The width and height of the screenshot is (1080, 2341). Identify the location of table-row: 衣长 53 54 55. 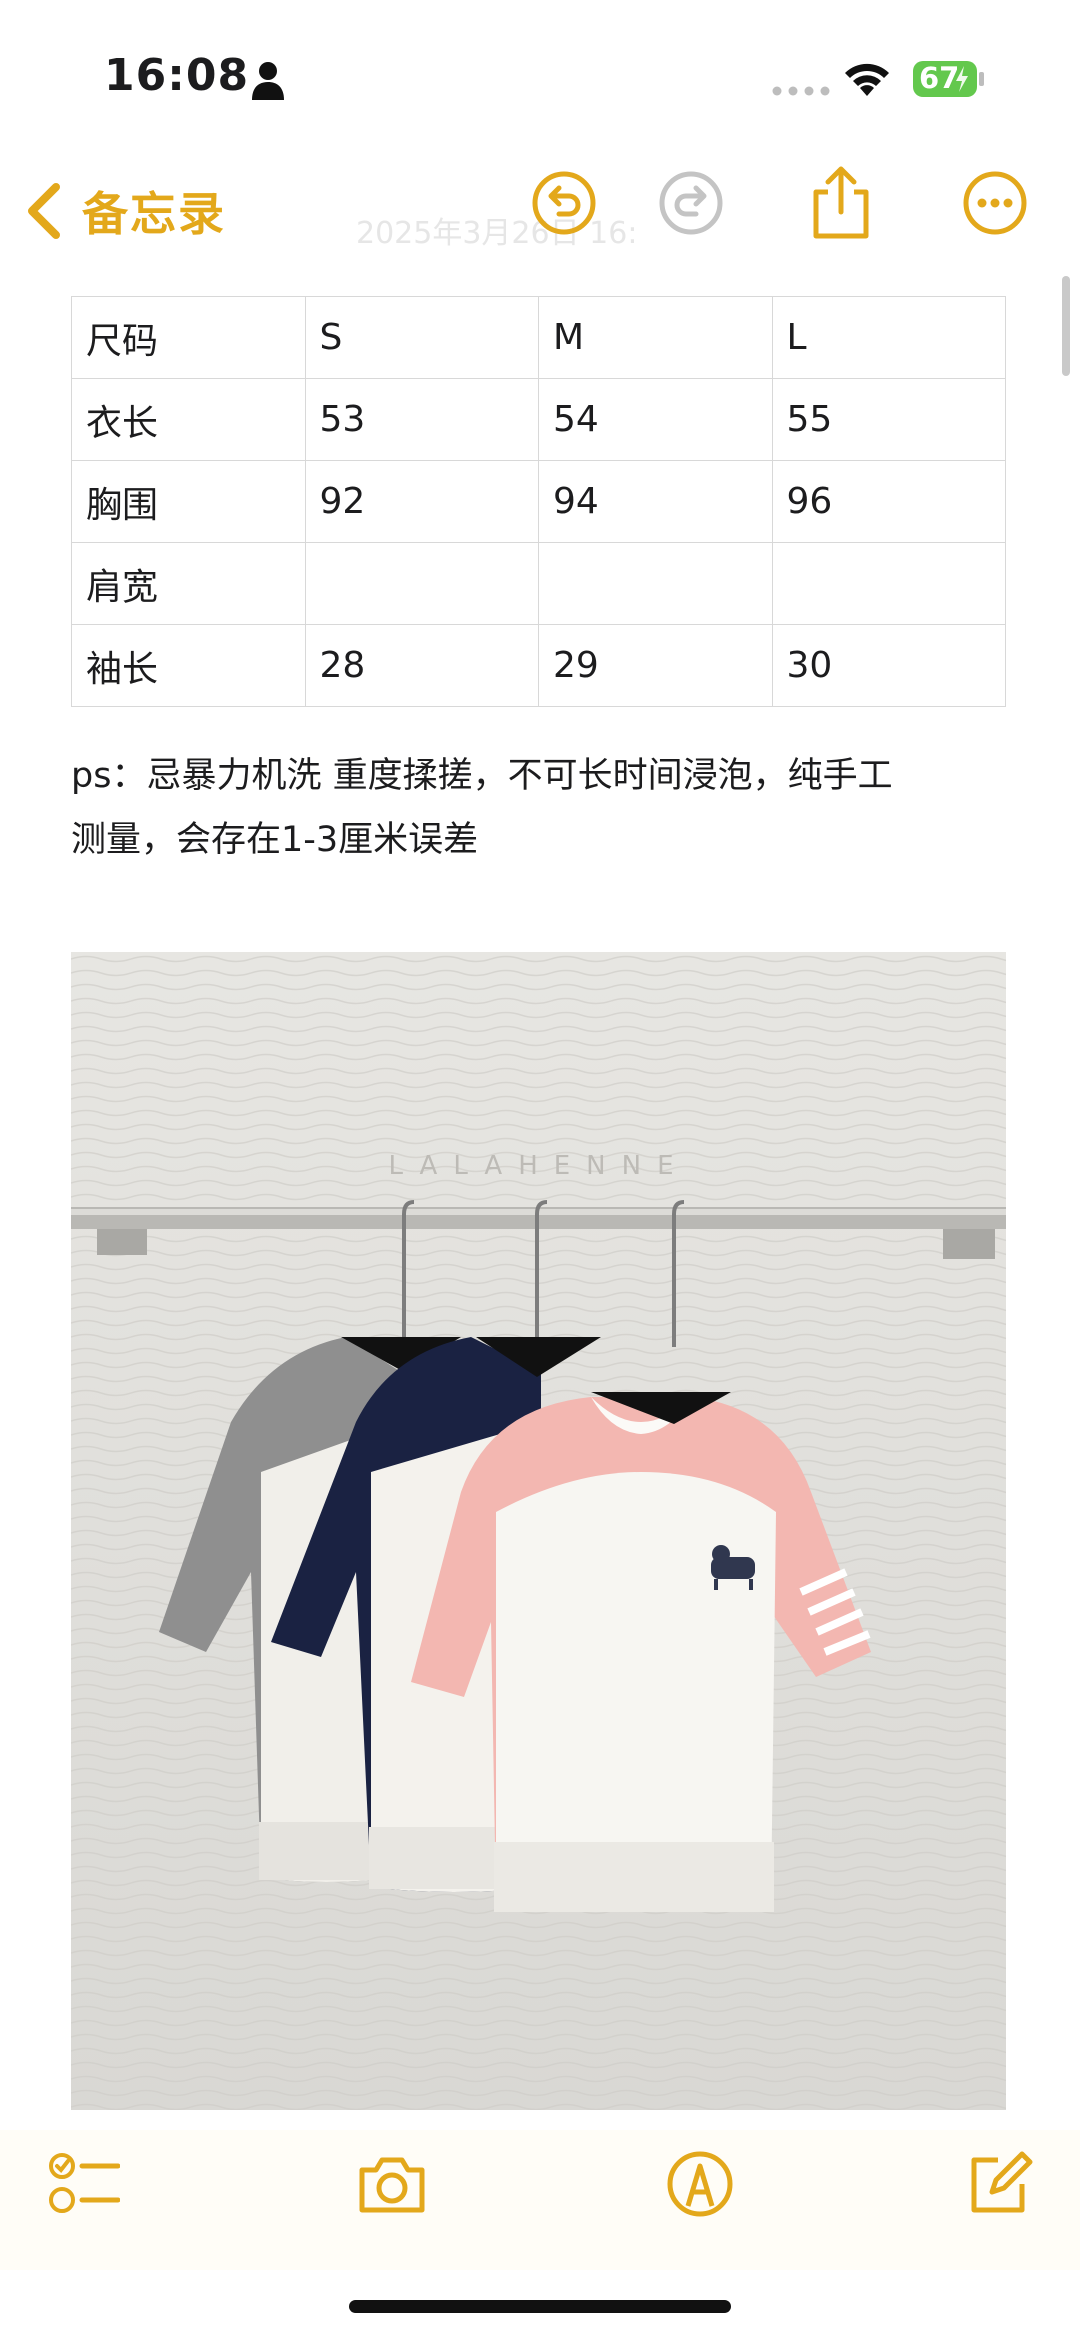
(538, 419).